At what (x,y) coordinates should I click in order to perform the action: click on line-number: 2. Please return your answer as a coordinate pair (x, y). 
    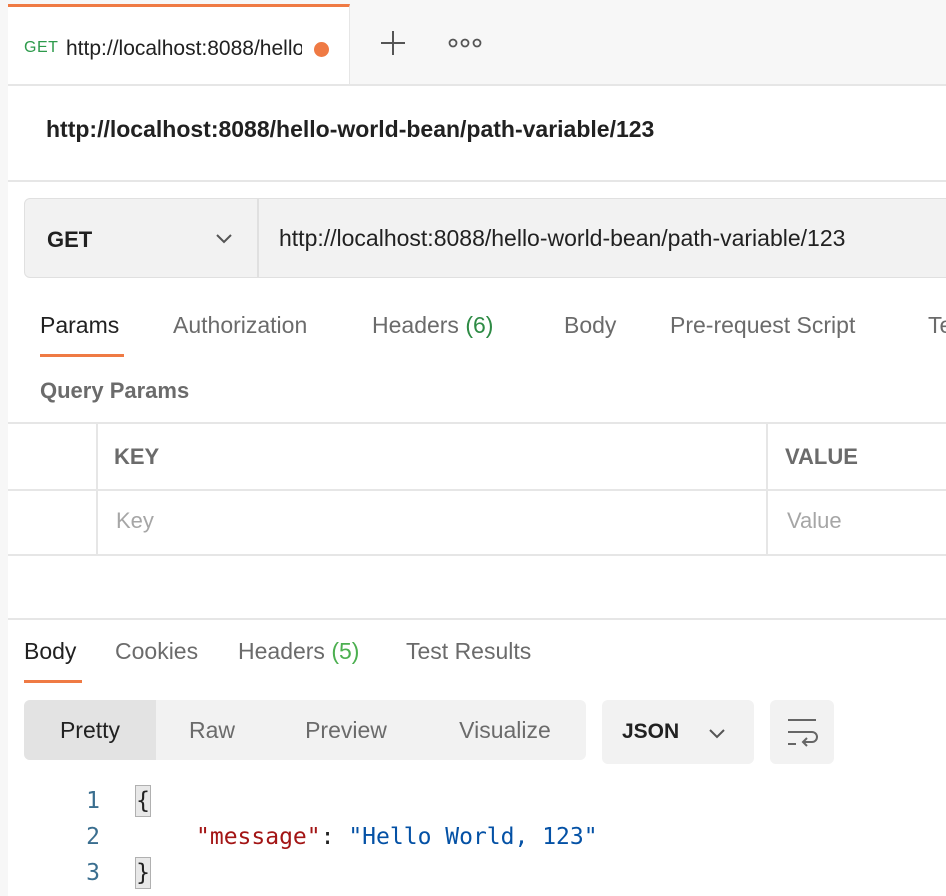
    Looking at the image, I should click on (93, 837).